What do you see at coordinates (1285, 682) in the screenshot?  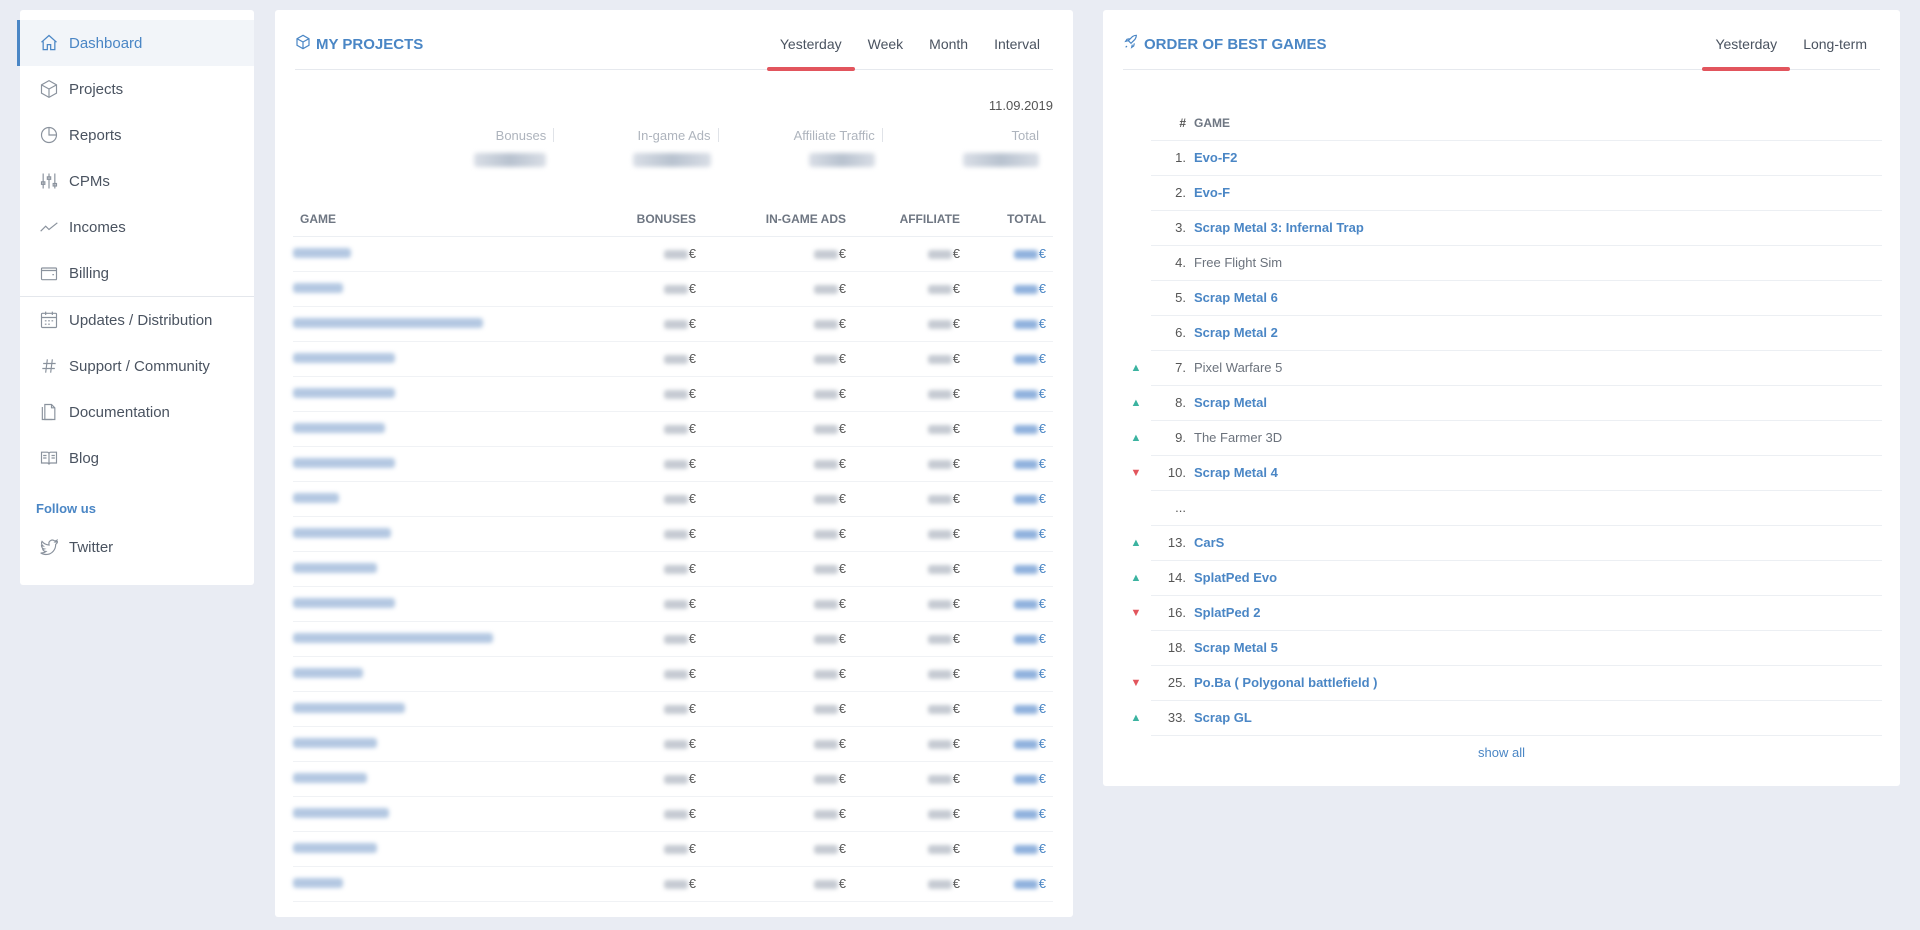 I see `game-name: Po.Ba ( Polygonal battlefield )` at bounding box center [1285, 682].